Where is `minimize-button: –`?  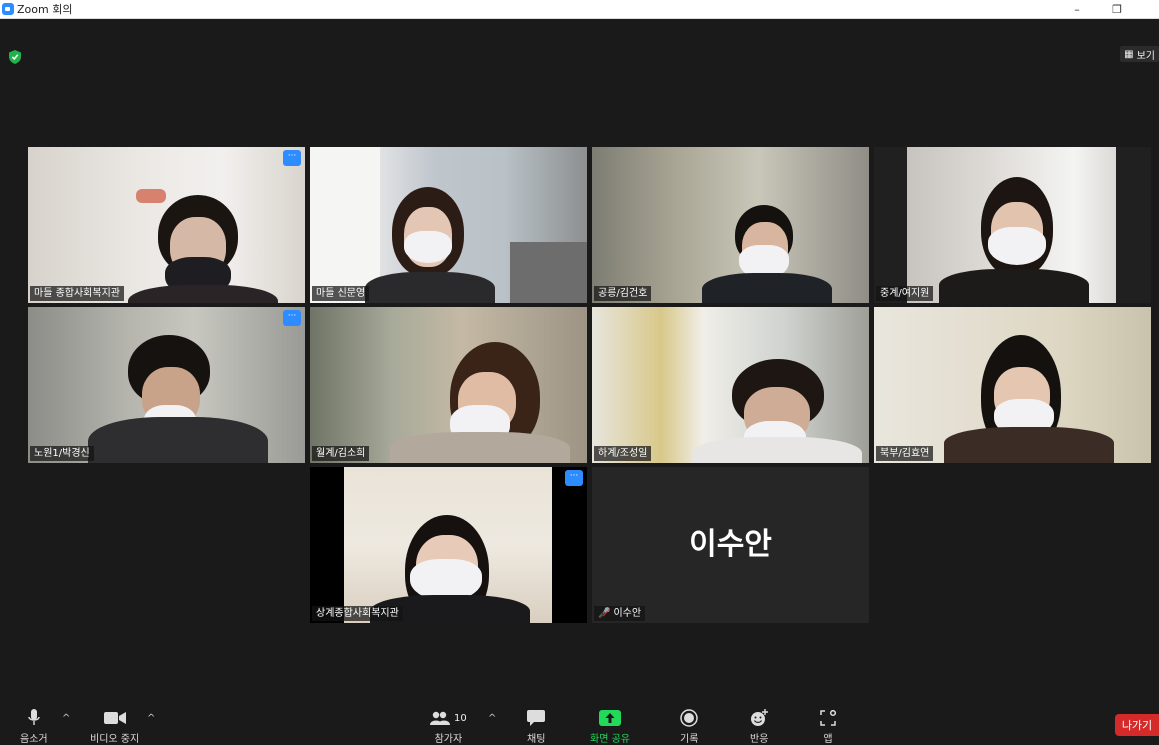 minimize-button: – is located at coordinates (1077, 9).